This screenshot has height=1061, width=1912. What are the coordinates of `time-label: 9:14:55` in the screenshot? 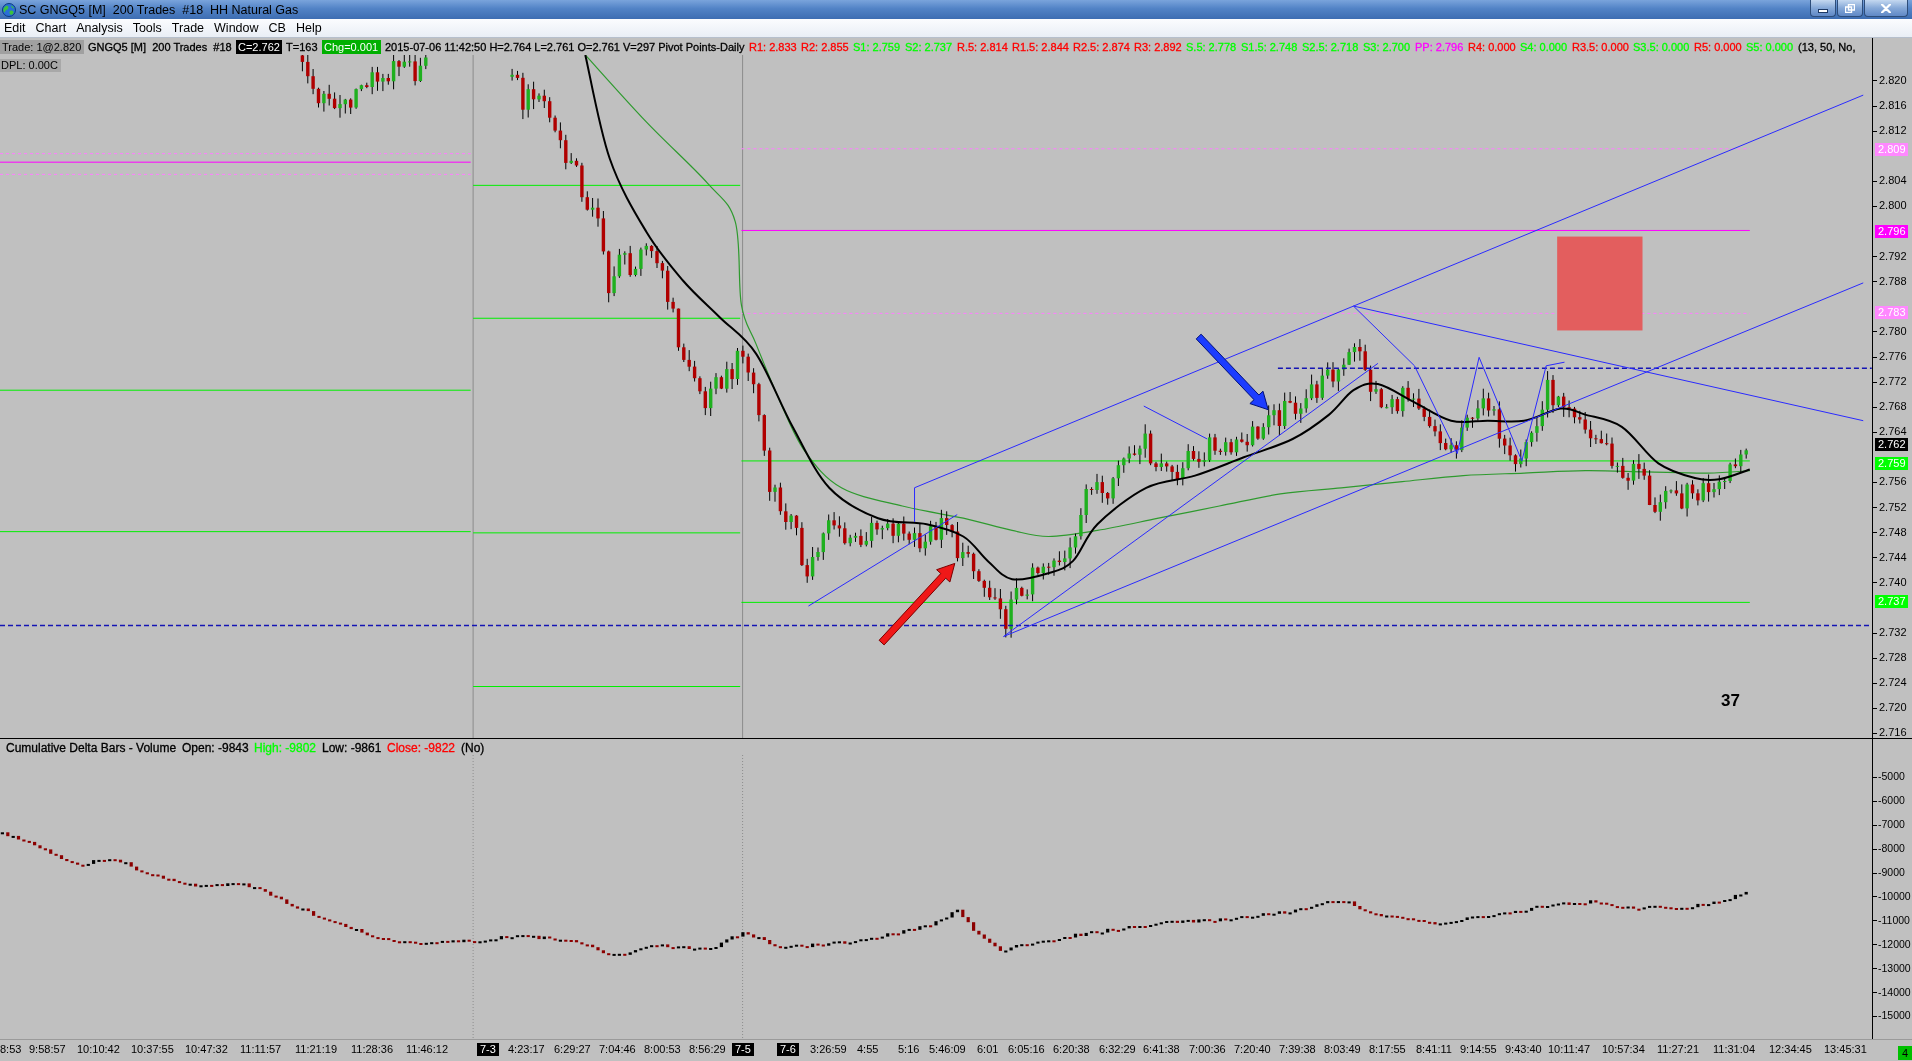 It's located at (1478, 1049).